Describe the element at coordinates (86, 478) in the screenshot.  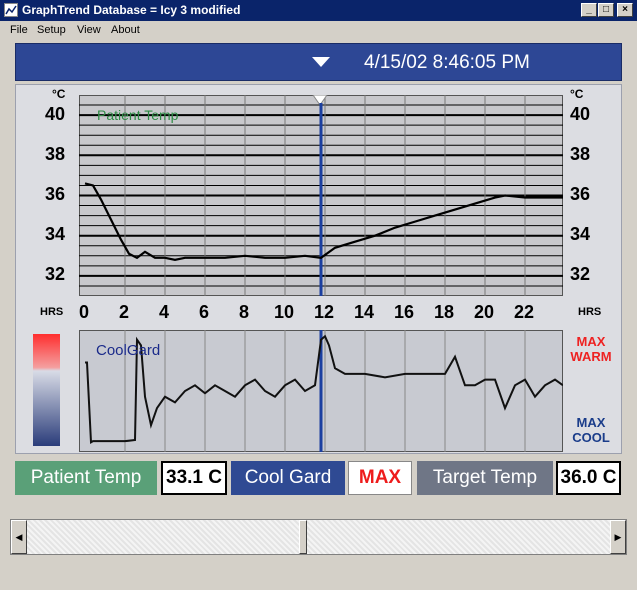
I see `patient-temp-status-label: Patient Temp` at that location.